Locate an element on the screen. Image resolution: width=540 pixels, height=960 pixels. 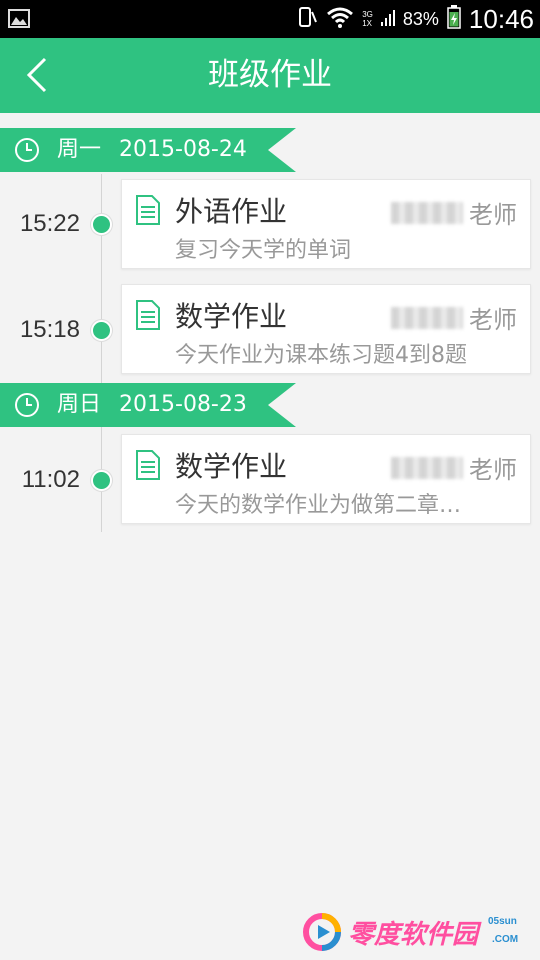
date-label: 周一 2015-08-24 is located at coordinates (152, 150).